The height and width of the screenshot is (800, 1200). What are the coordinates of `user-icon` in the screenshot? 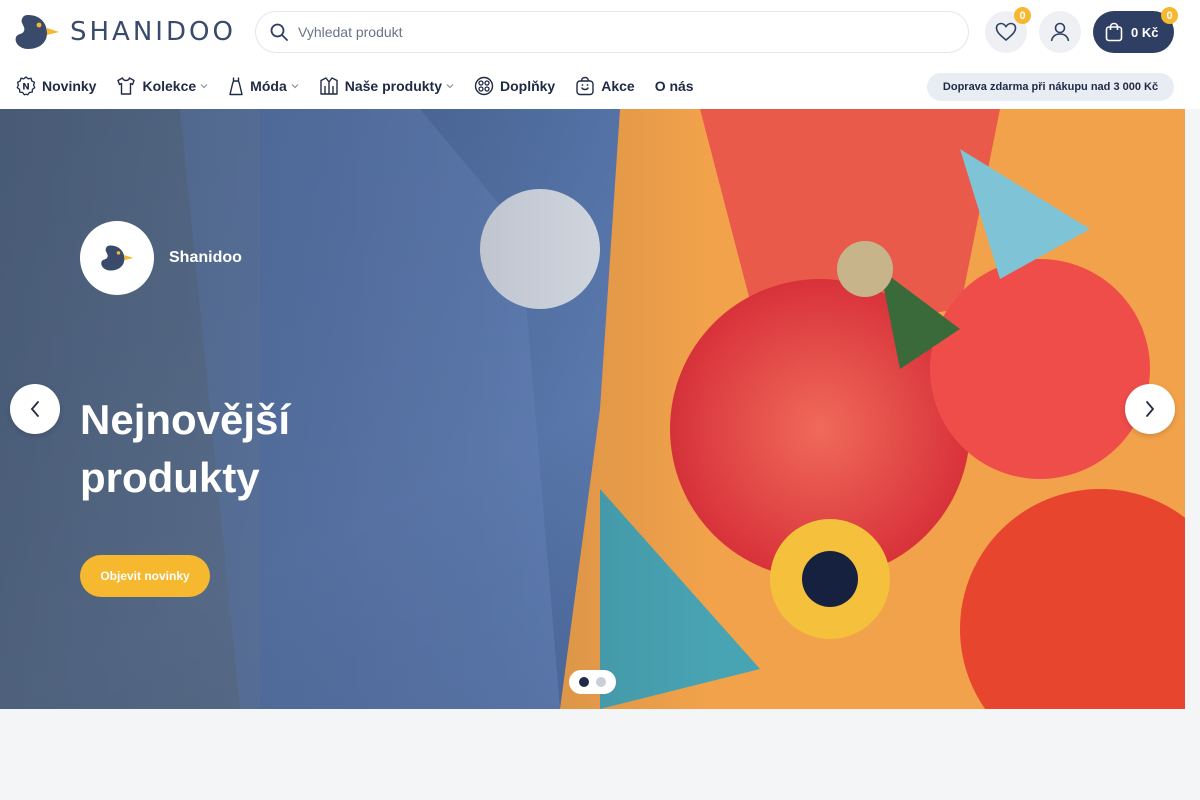 It's located at (1060, 32).